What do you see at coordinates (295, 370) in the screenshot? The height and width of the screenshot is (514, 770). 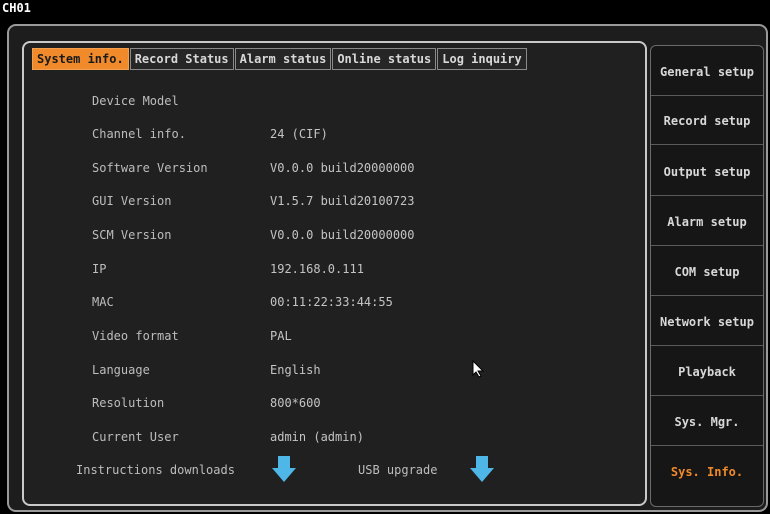 I see `info-value: English` at bounding box center [295, 370].